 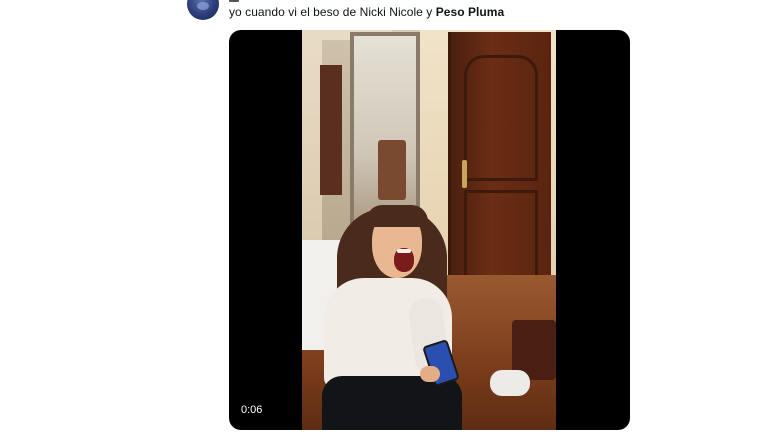 What do you see at coordinates (510, 383) in the screenshot?
I see `scene-shoe` at bounding box center [510, 383].